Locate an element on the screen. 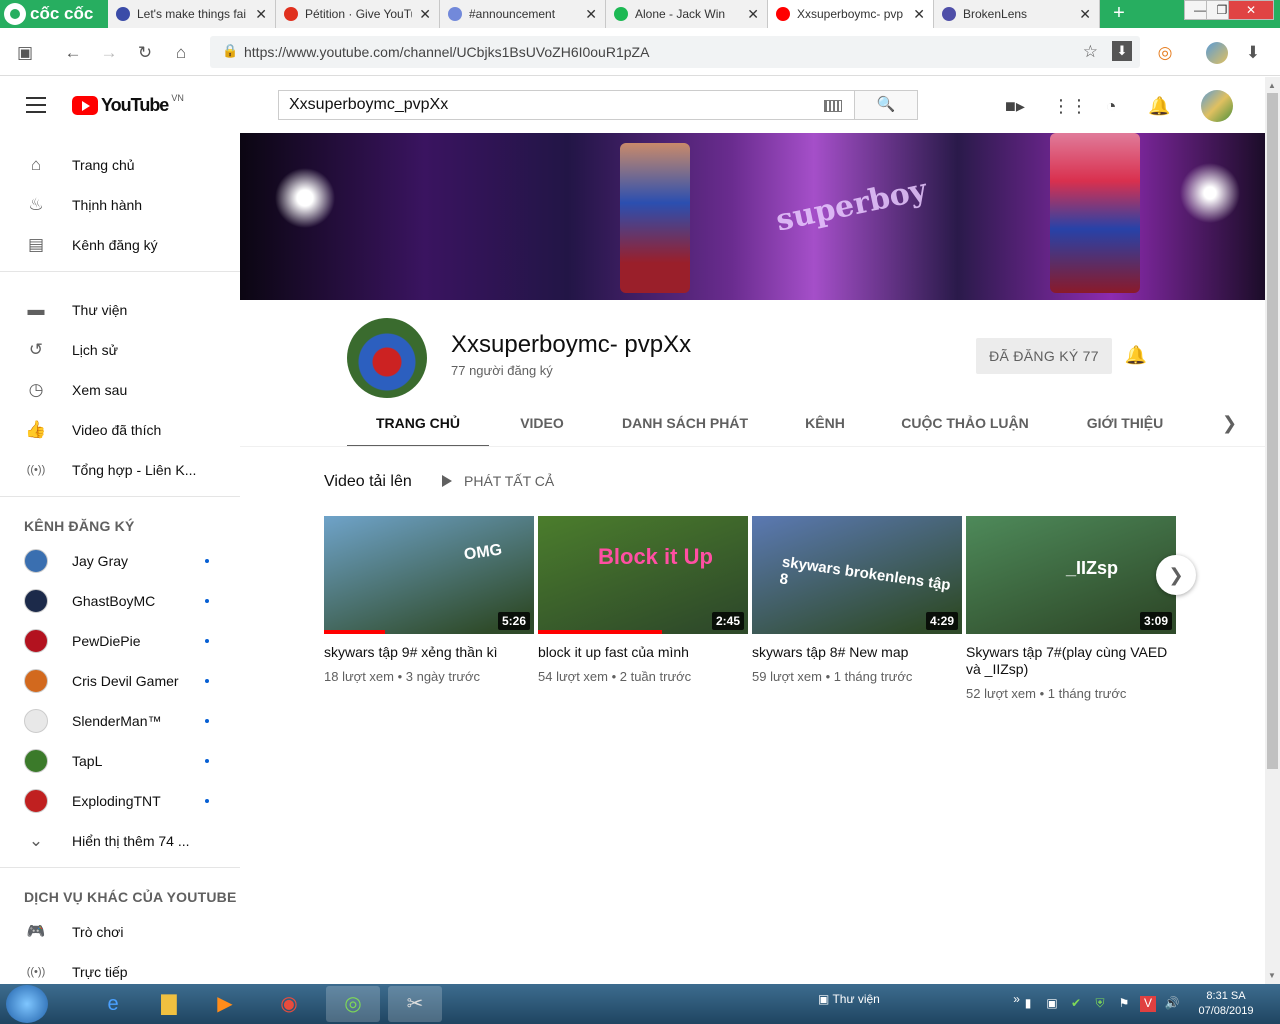 The width and height of the screenshot is (1280, 1024). sidebar-item: ♨ Thịnh hành is located at coordinates (120, 205).